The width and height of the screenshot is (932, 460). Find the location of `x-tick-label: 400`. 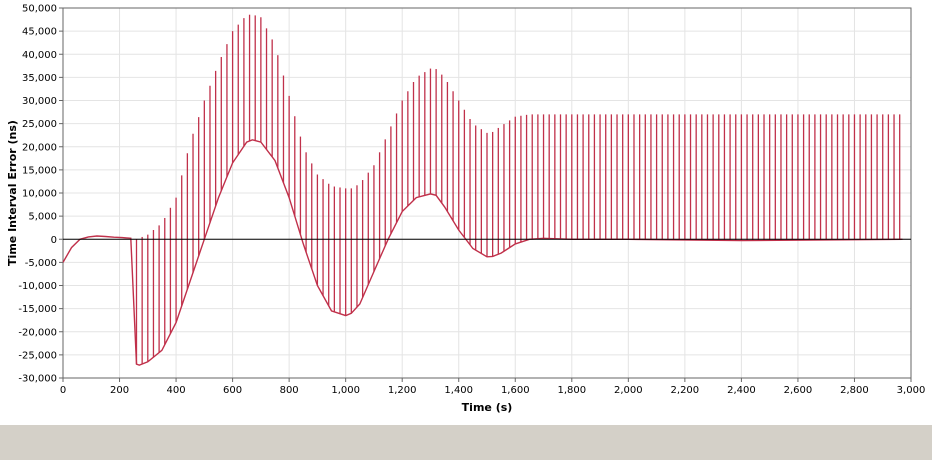

x-tick-label: 400 is located at coordinates (176, 390).